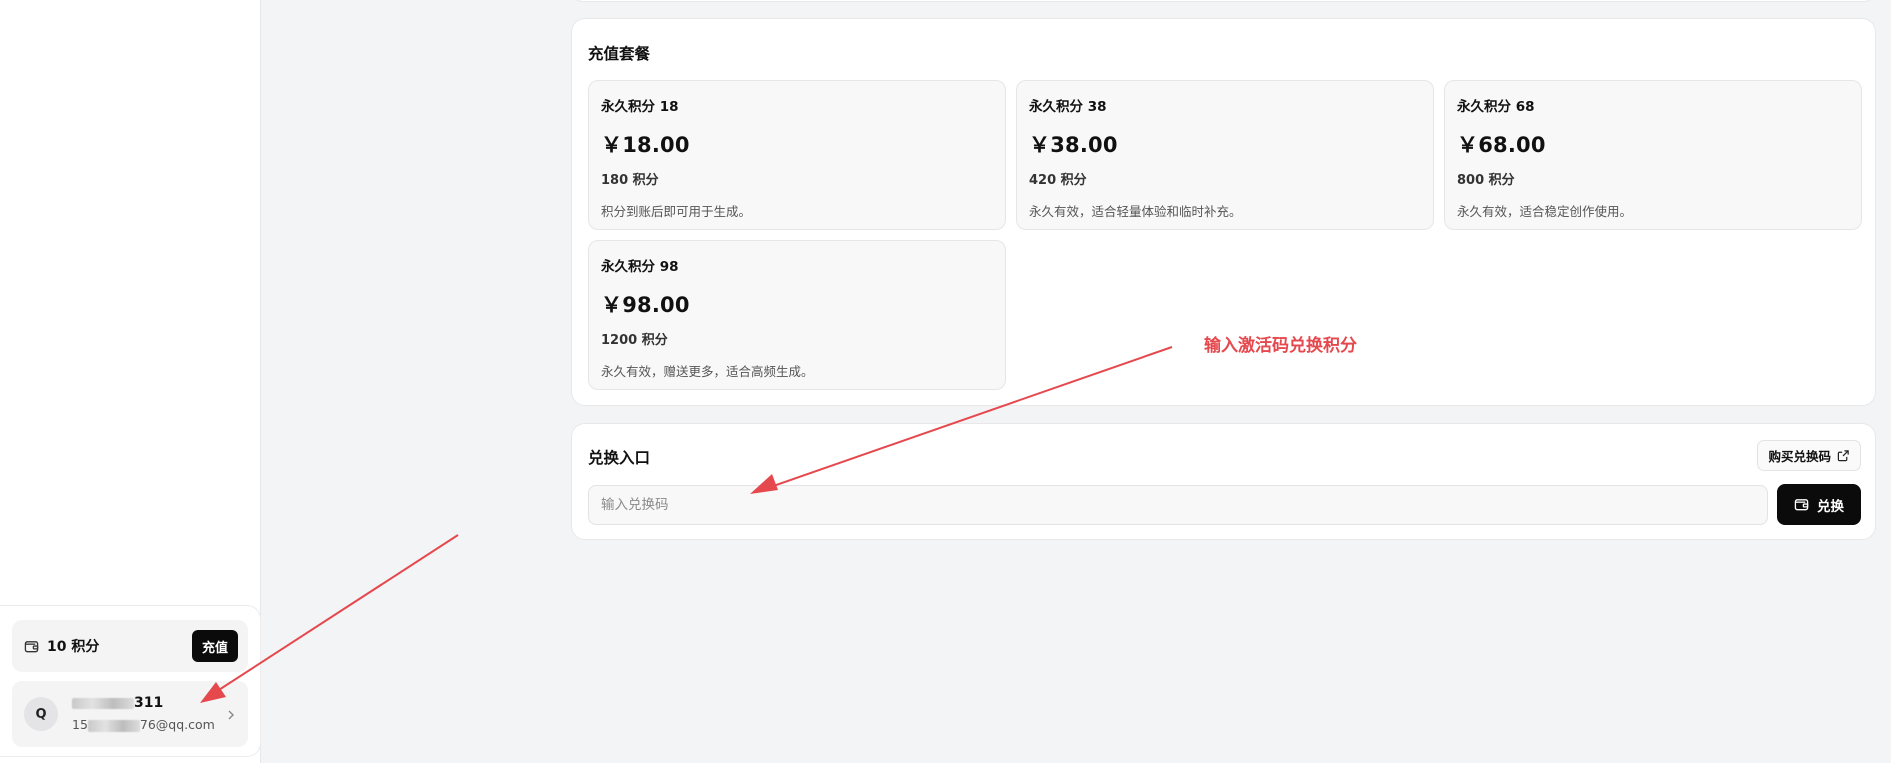  Describe the element at coordinates (1225, 155) in the screenshot. I see `plan-card-38: 永久积分 38 ￥38.00 420 积分 永久有效，适合轻量体验和临时补充。` at that location.